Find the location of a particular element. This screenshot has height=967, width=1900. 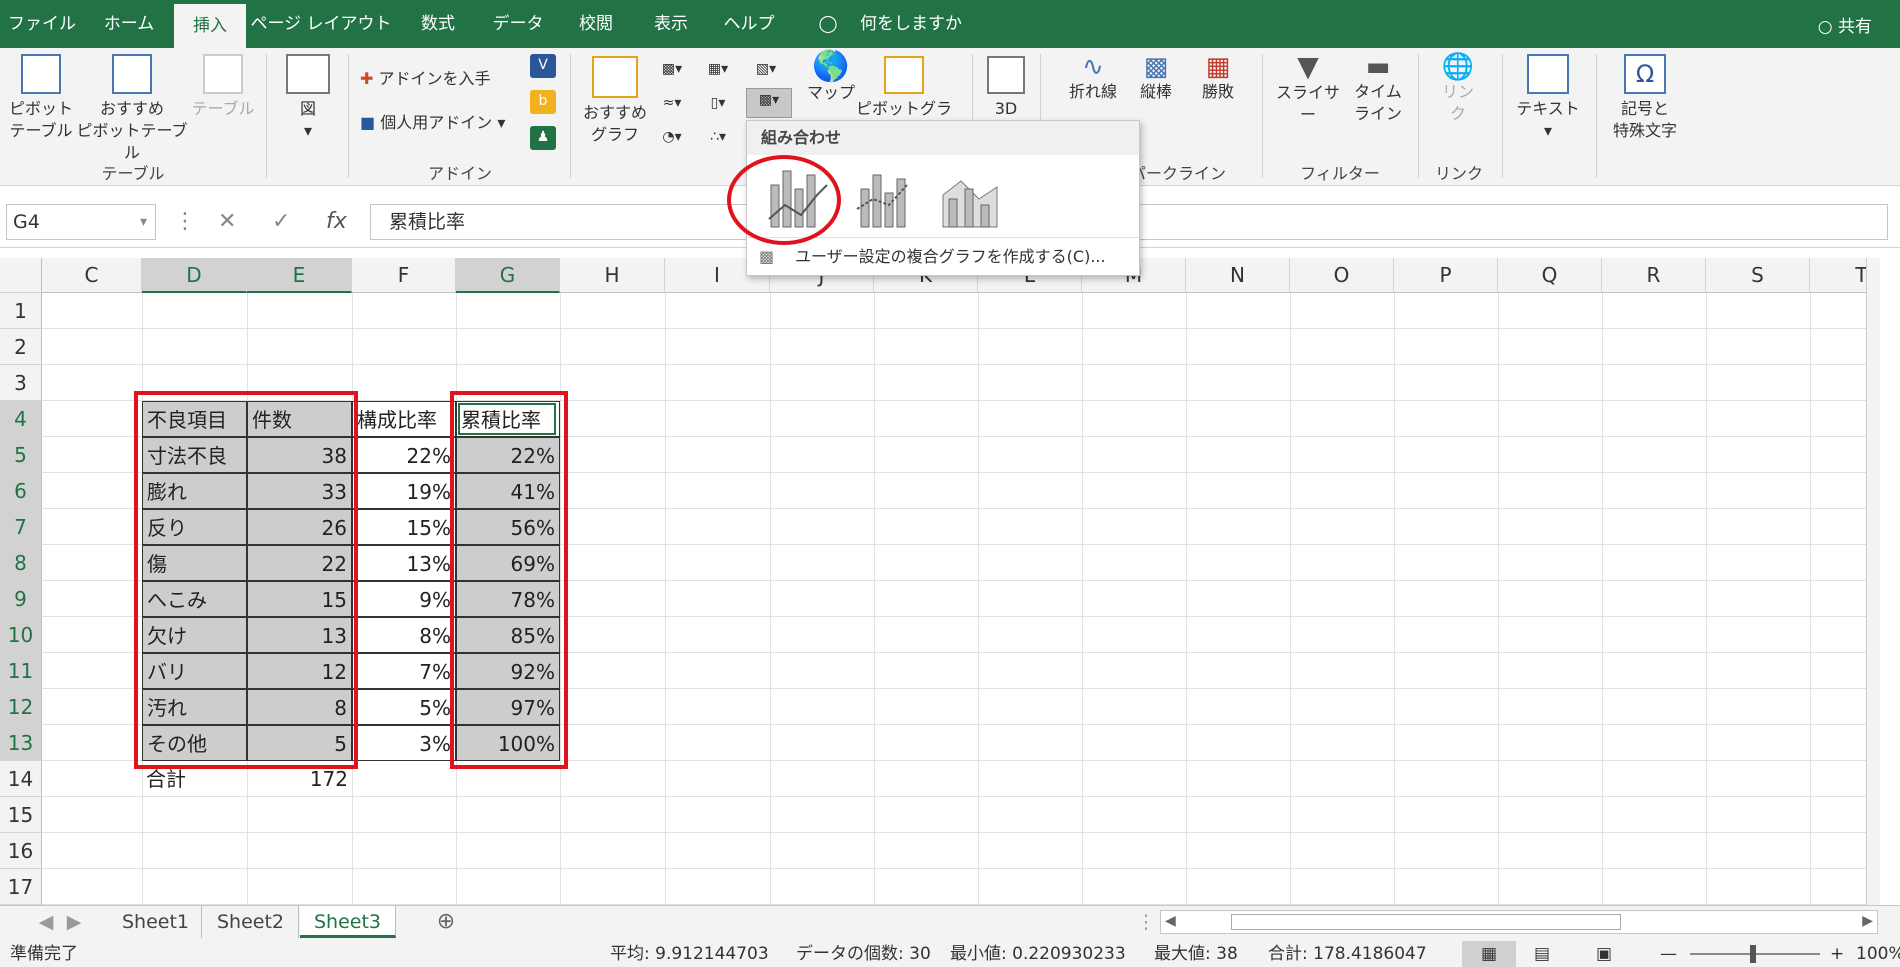

row-header: 5 is located at coordinates (21, 455).